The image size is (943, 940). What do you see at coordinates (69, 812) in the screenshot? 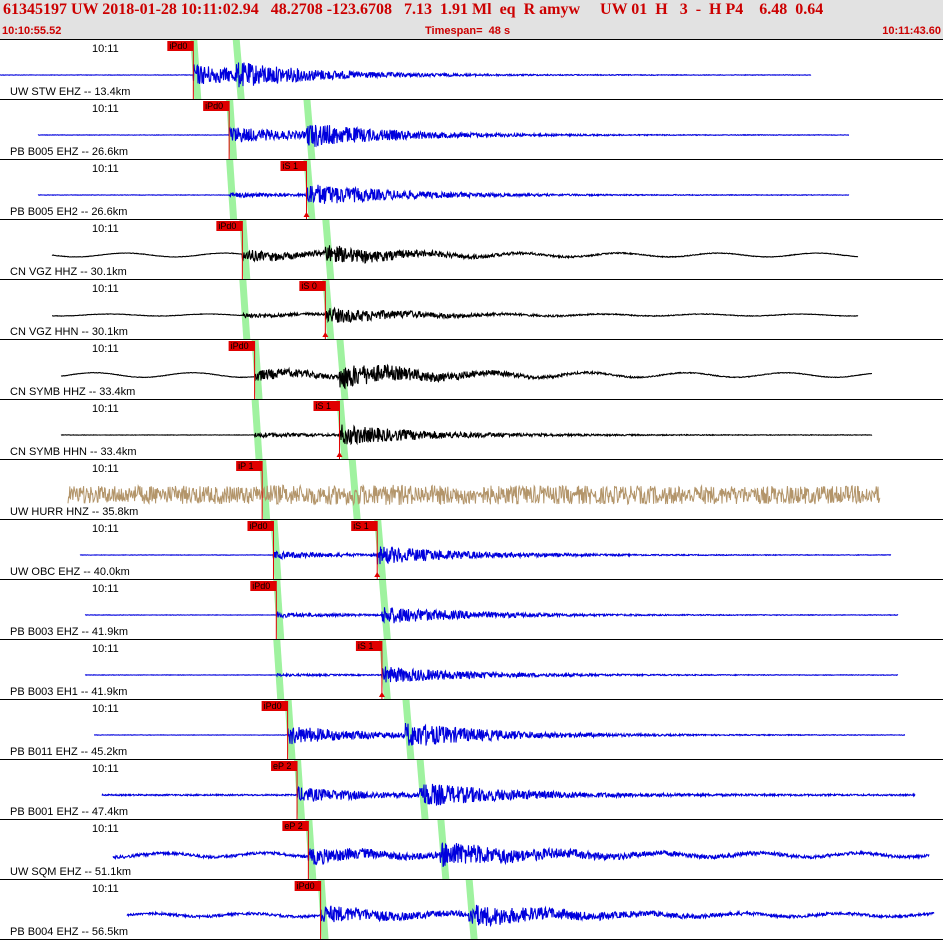
I see `station-label: PB B001 EHZ -- 47.4km` at bounding box center [69, 812].